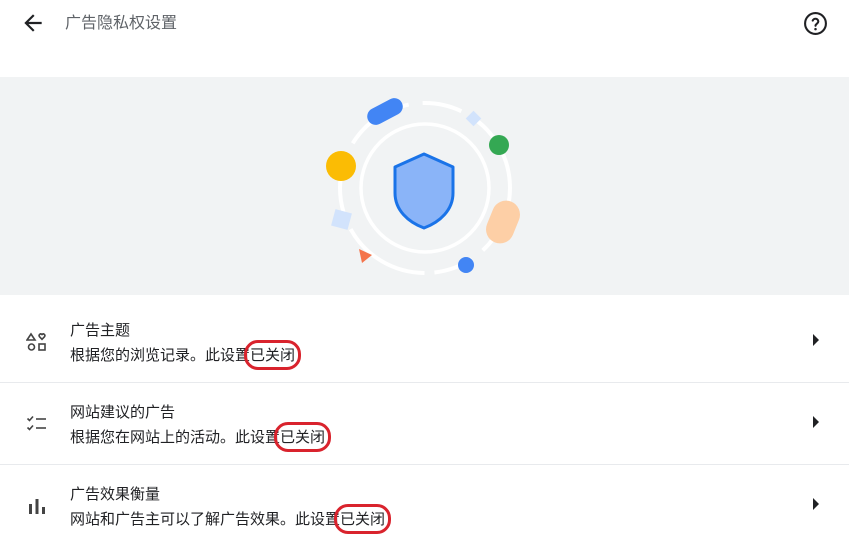  I want to click on shield-icon, so click(424, 191).